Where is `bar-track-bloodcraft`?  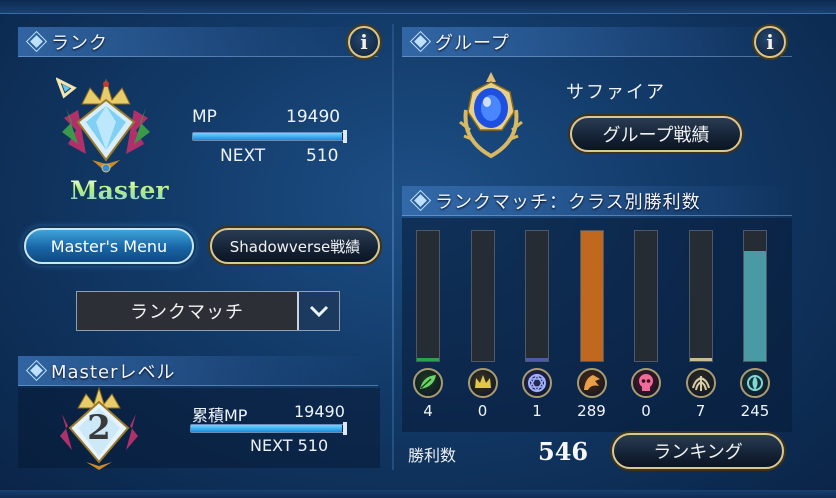 bar-track-bloodcraft is located at coordinates (700, 296).